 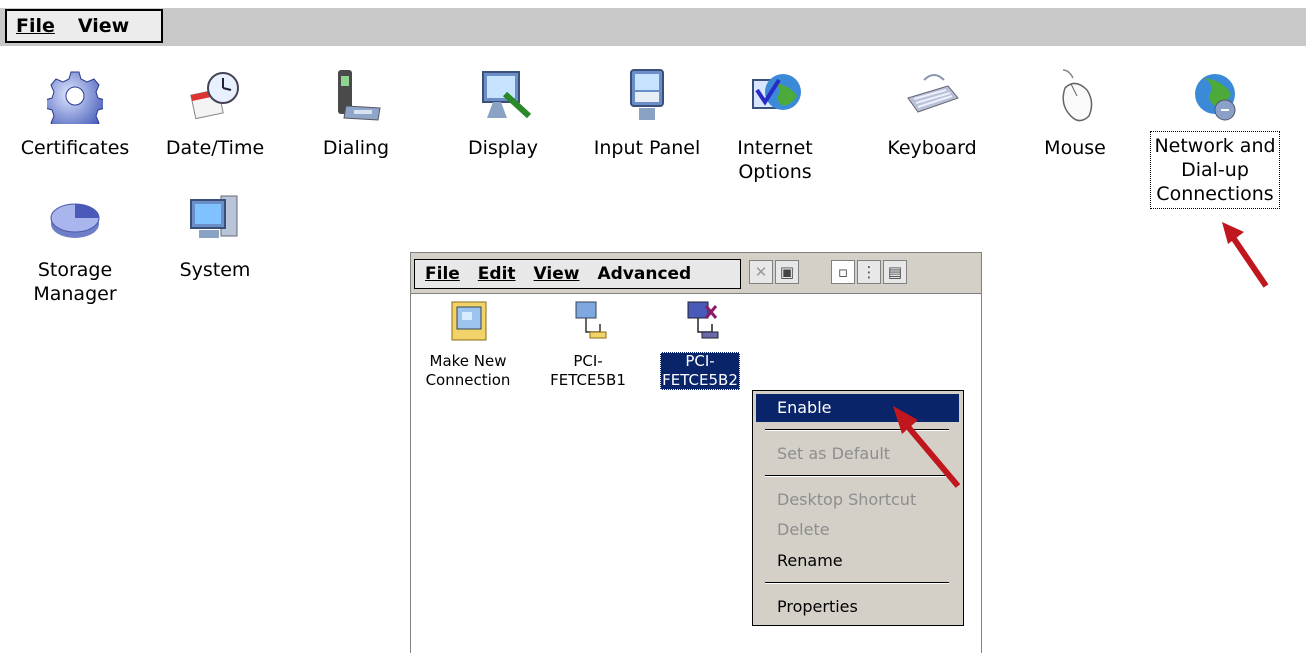 I want to click on arrow-to-network-connections, so click(x=1245, y=255).